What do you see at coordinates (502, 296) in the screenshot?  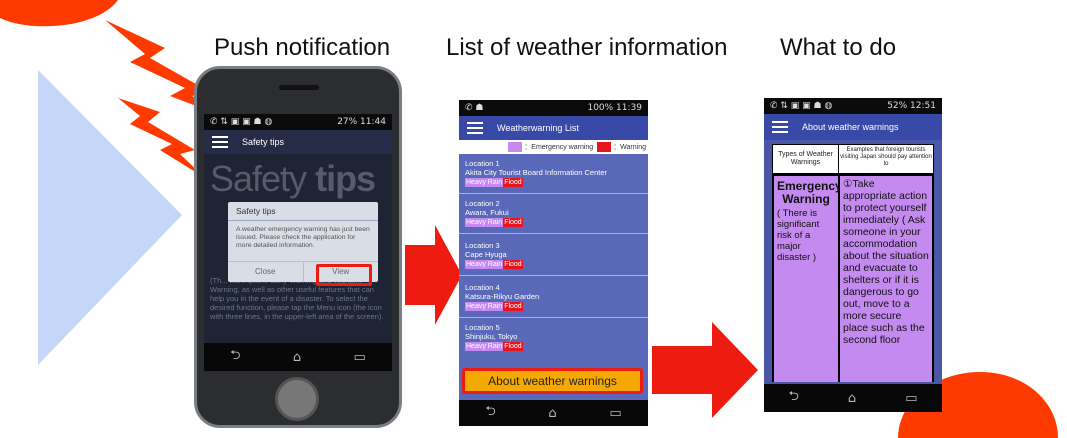 I see `location-place: Katsura-Rikyu Garden` at bounding box center [502, 296].